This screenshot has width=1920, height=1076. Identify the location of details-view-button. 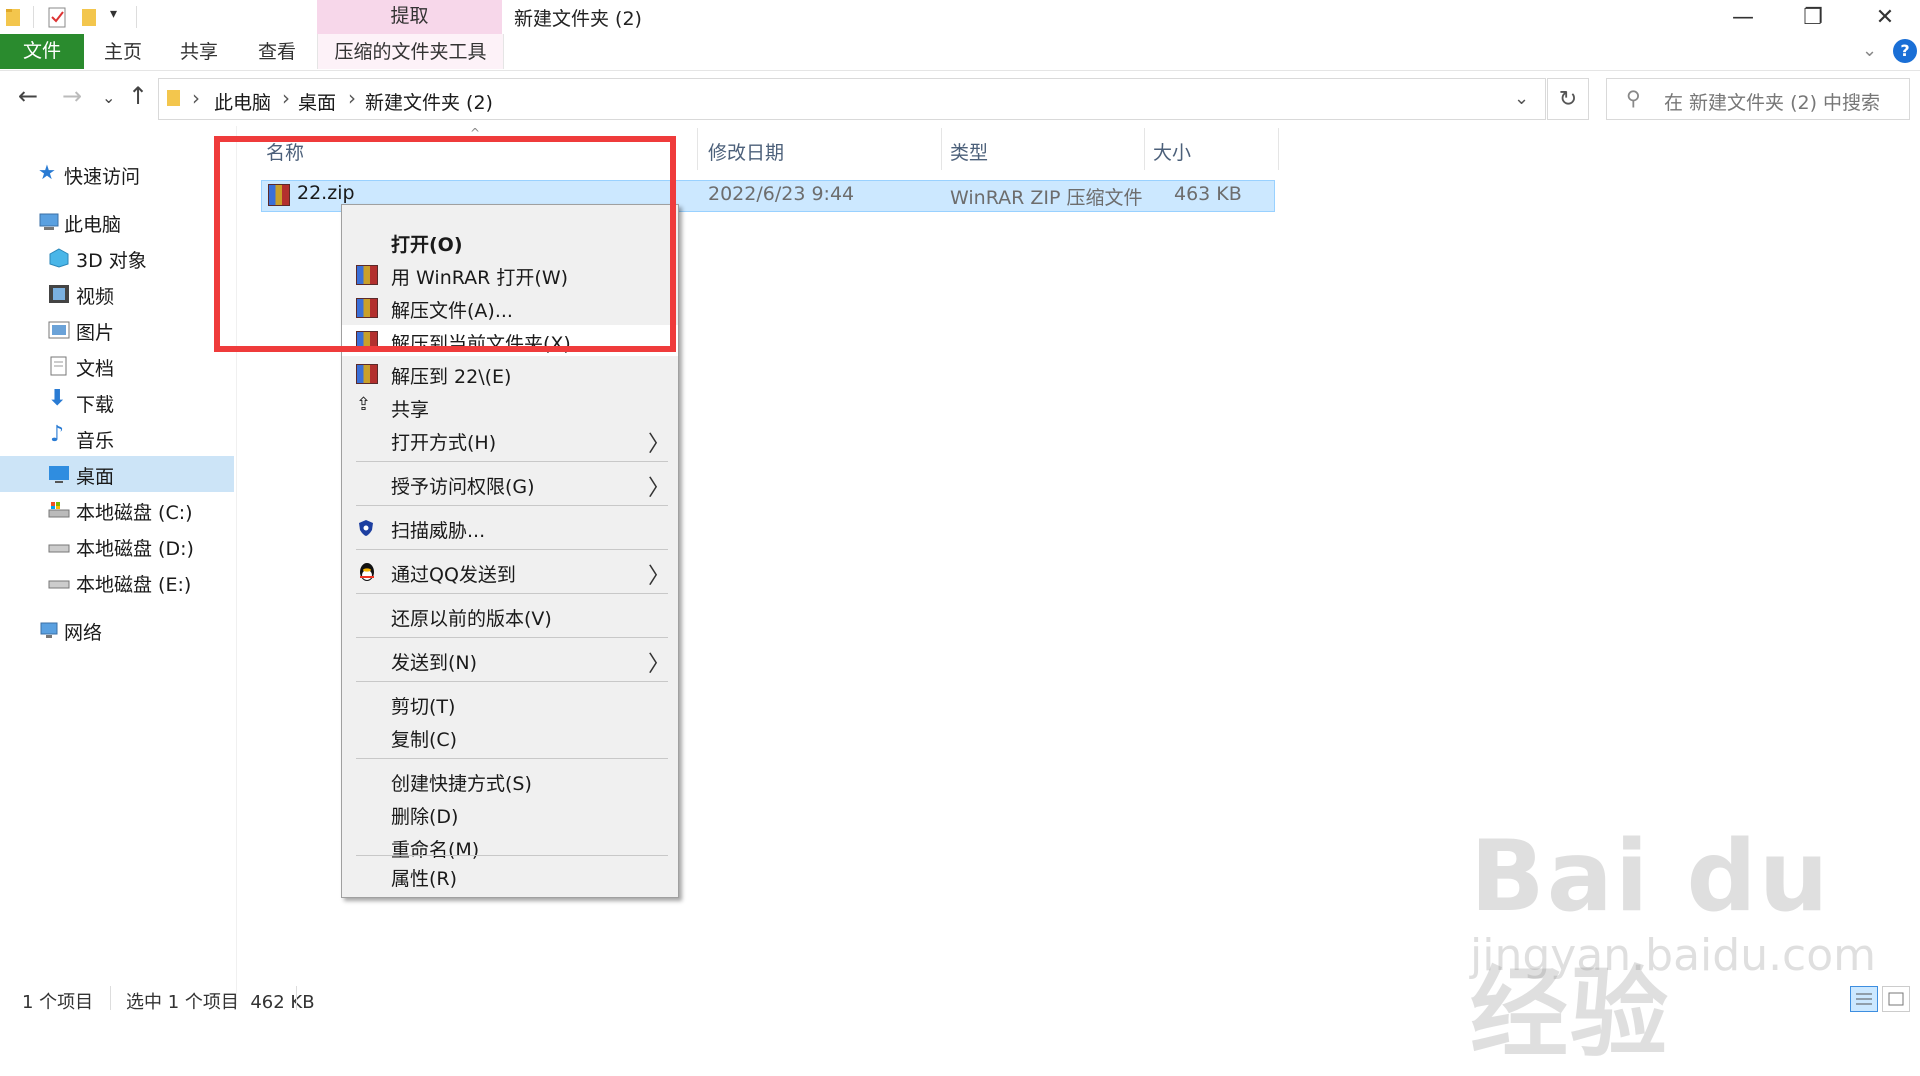
(1864, 999).